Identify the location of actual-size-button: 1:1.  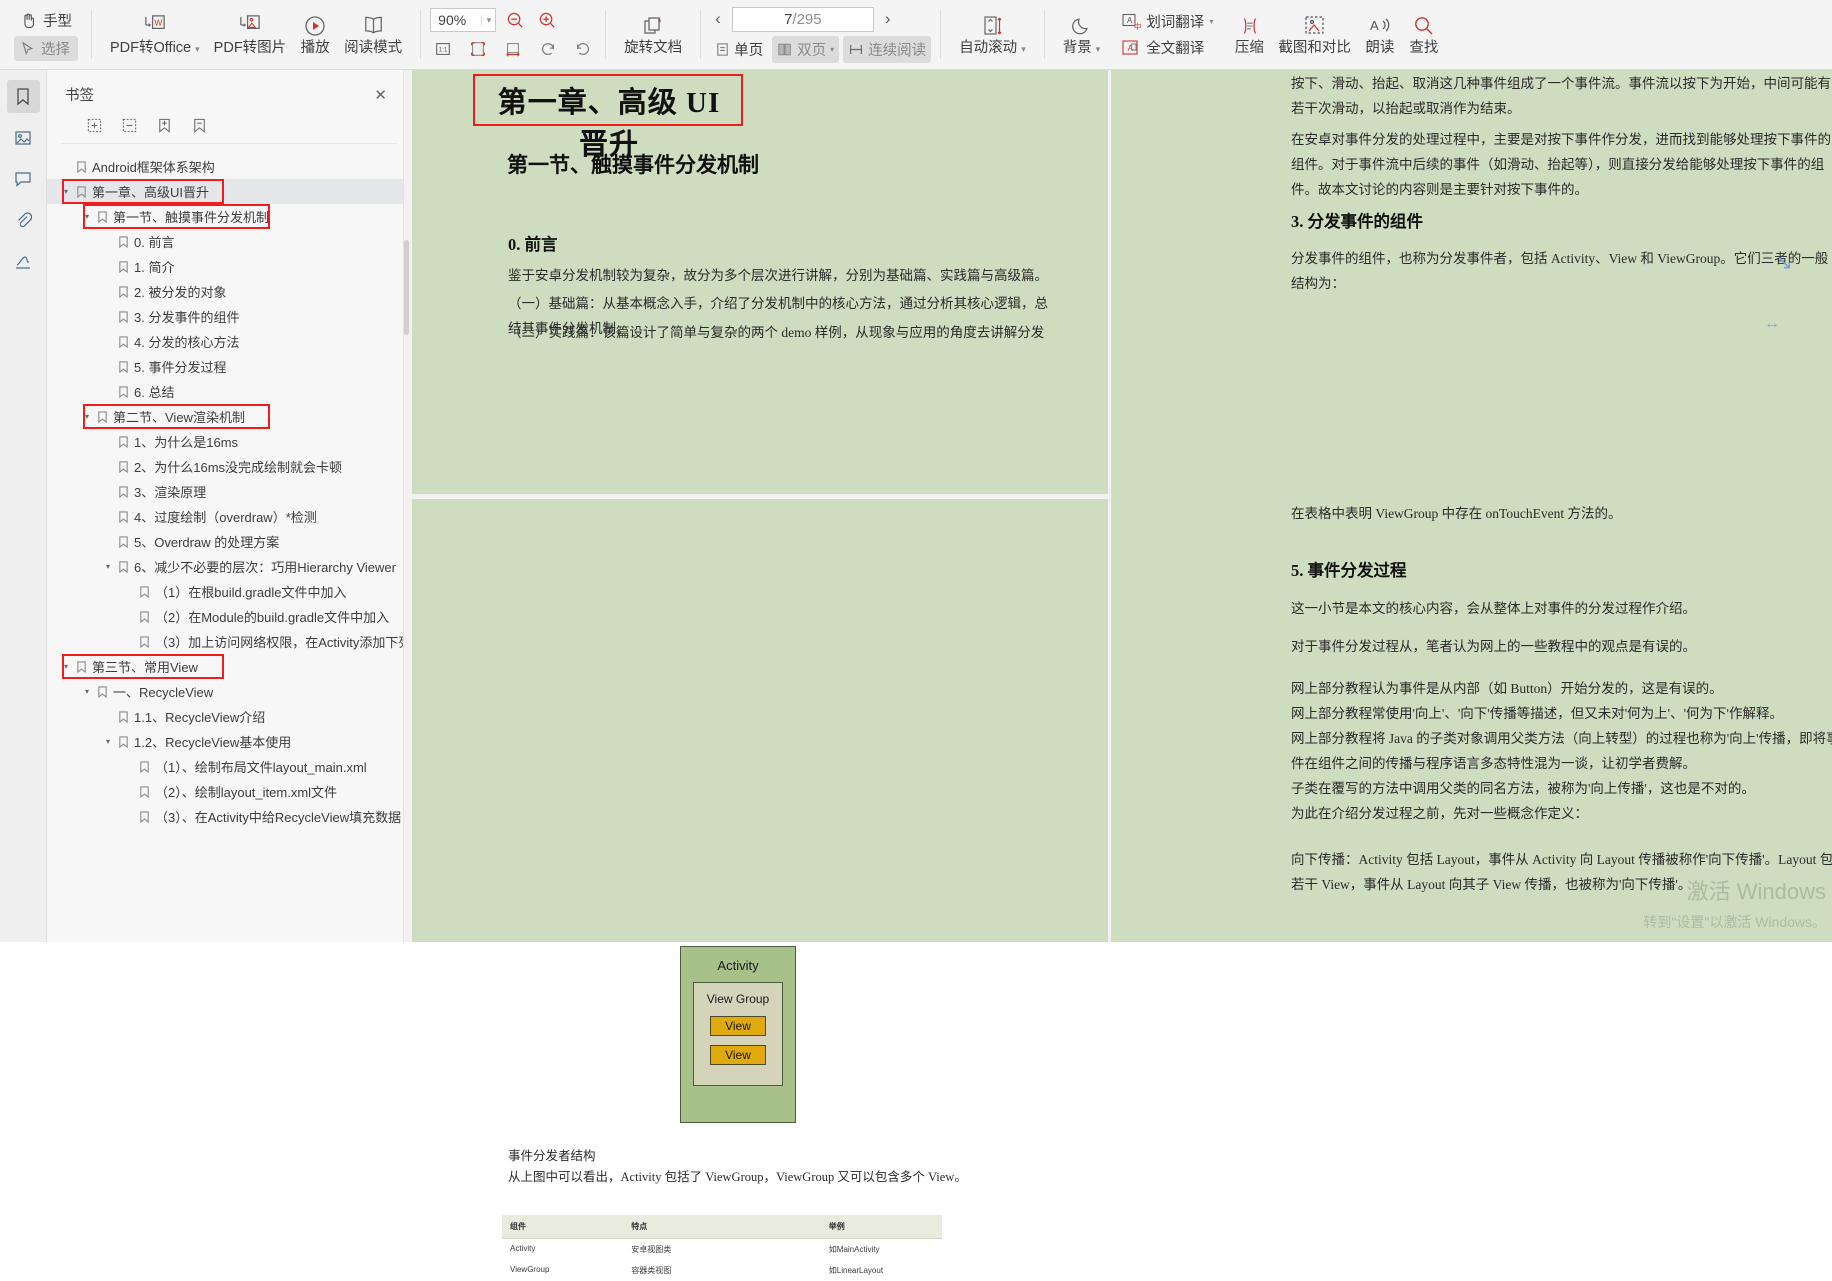
(443, 49).